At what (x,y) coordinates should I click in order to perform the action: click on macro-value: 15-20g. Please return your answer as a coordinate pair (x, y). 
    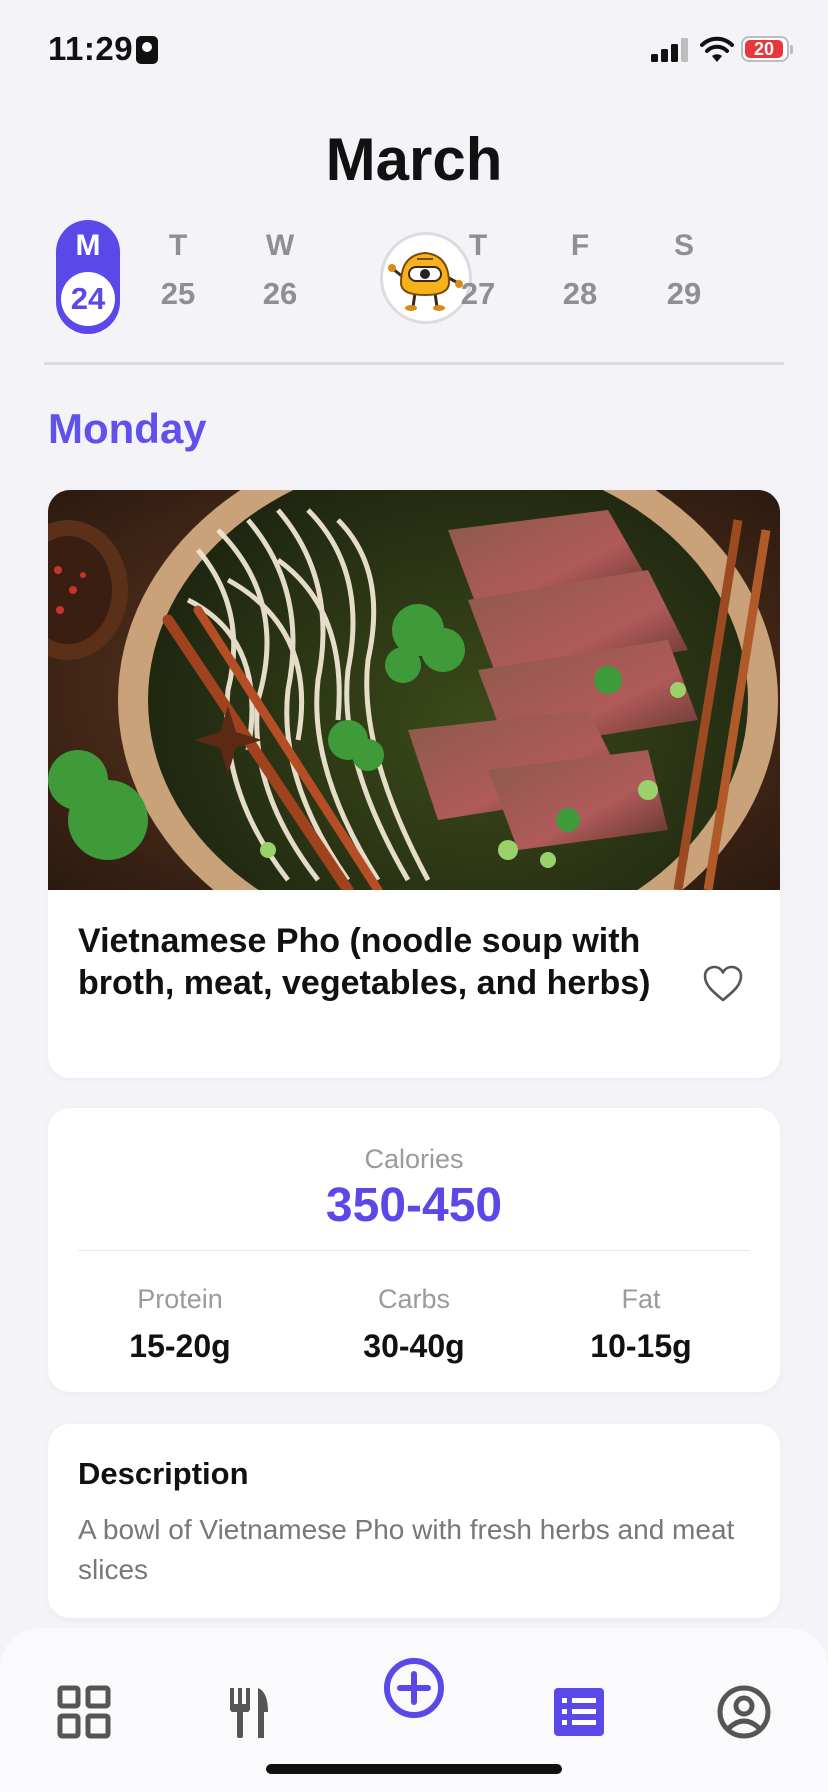
    Looking at the image, I should click on (180, 1346).